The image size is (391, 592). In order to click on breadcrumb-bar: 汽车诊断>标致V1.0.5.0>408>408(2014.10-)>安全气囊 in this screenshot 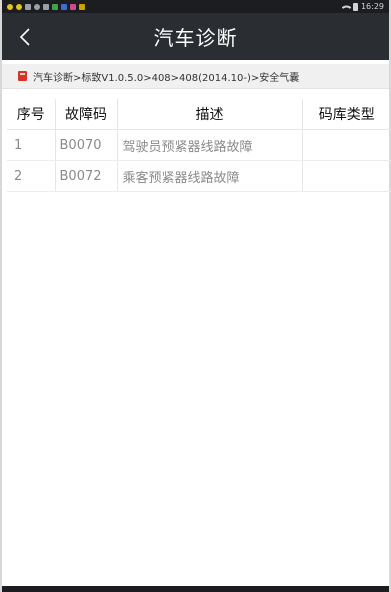, I will do `click(195, 76)`.